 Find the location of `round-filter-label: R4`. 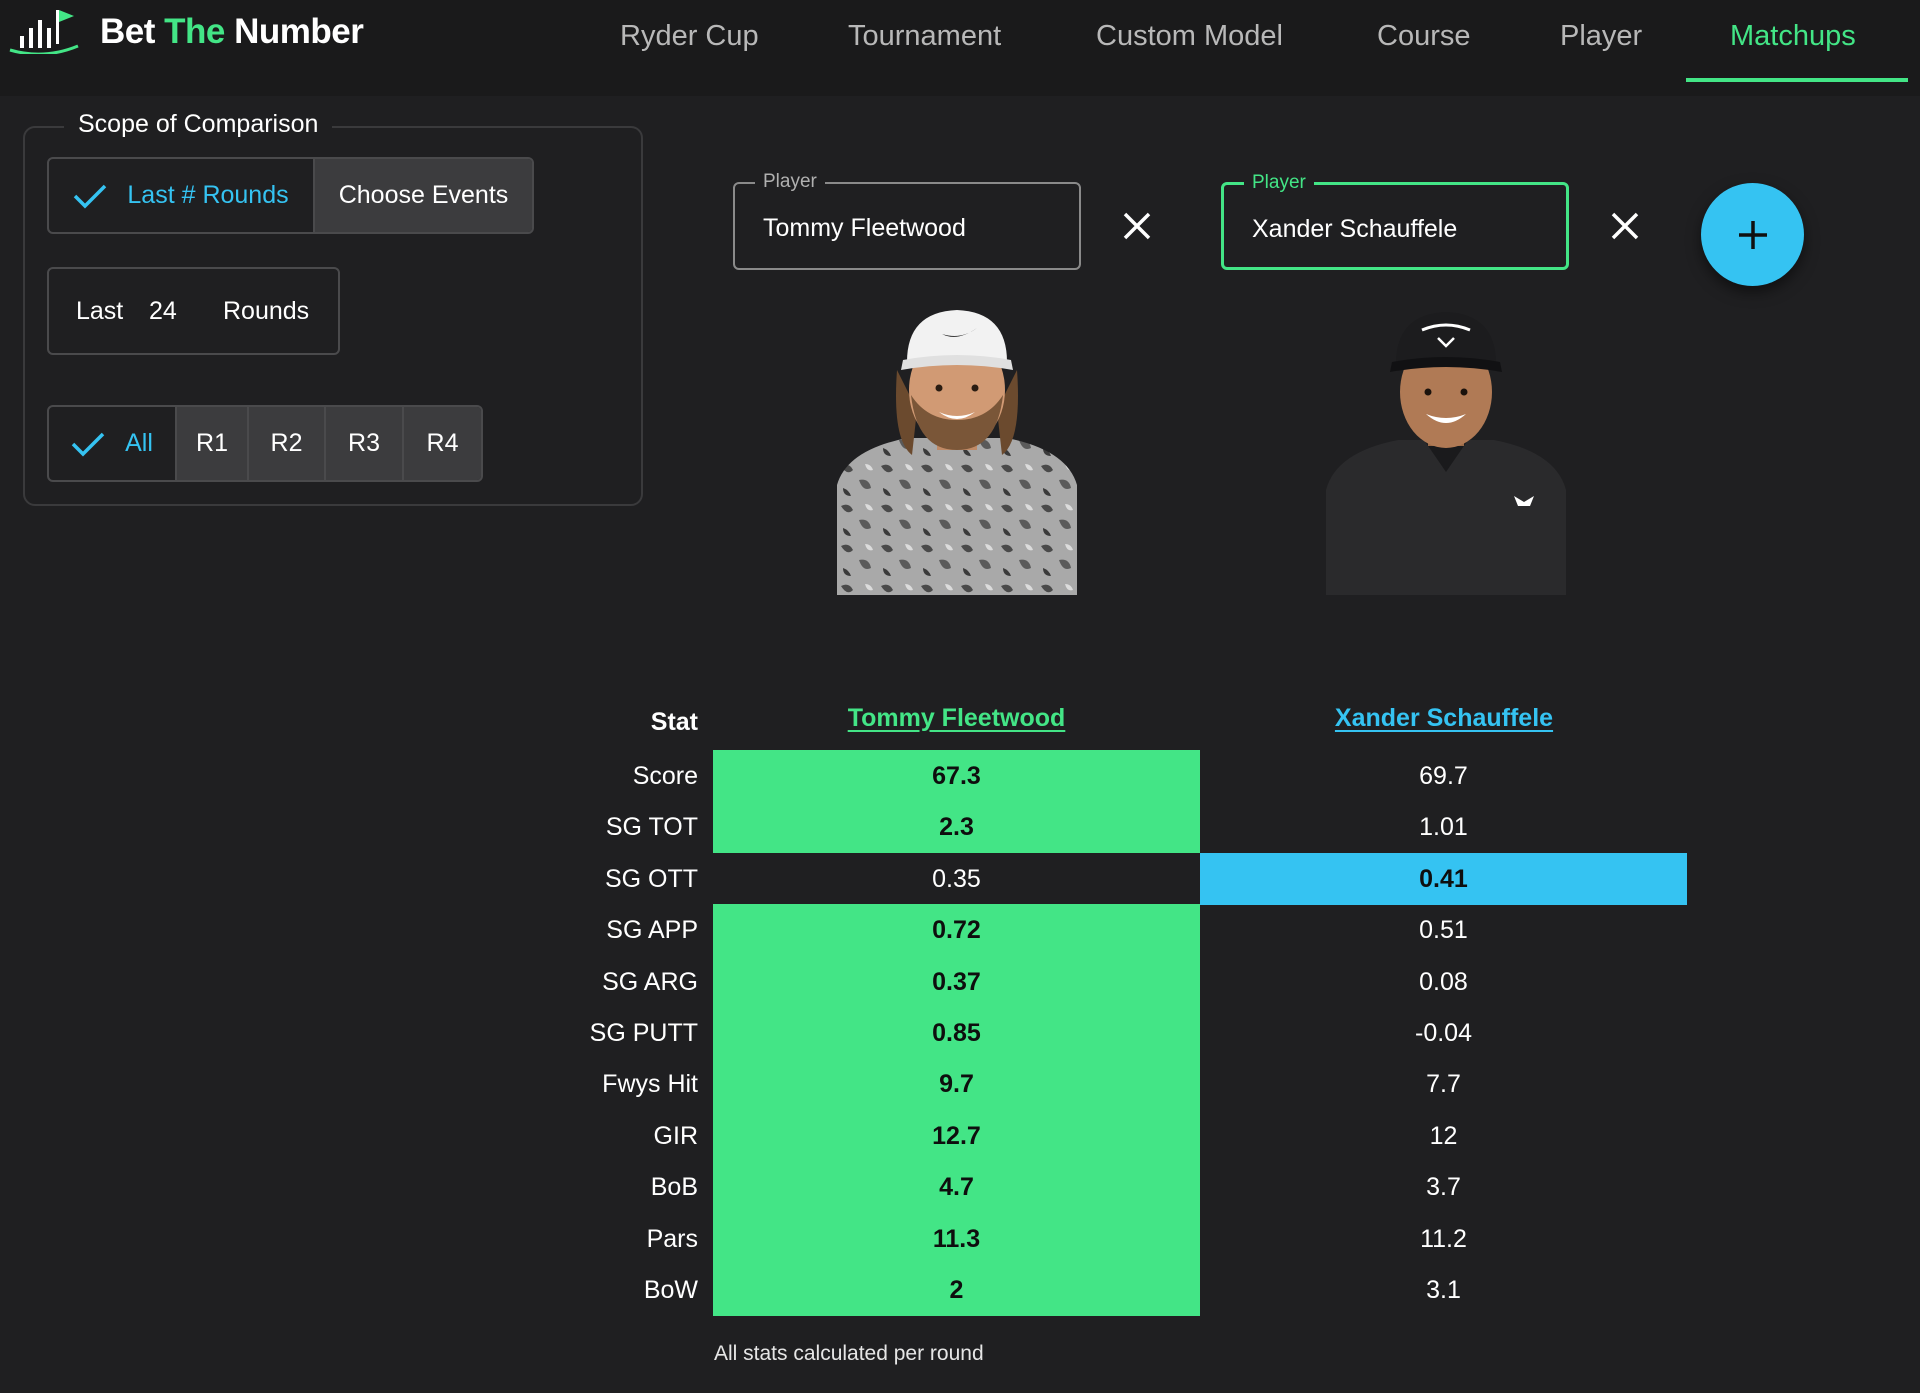

round-filter-label: R4 is located at coordinates (442, 443).